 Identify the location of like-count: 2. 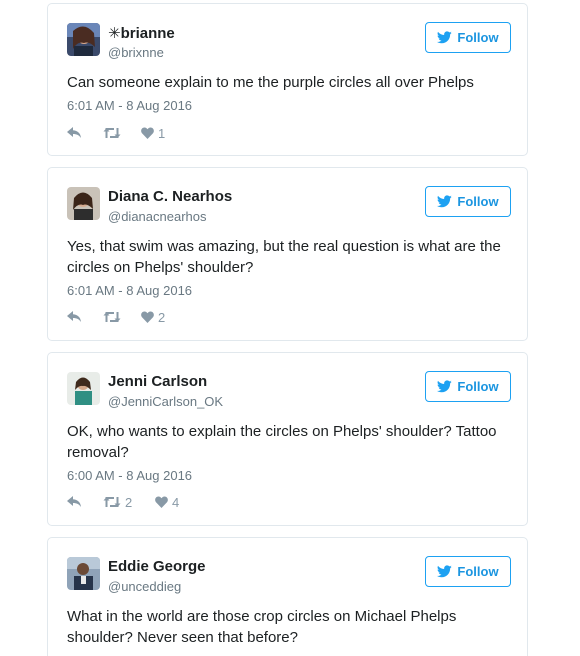
(162, 317).